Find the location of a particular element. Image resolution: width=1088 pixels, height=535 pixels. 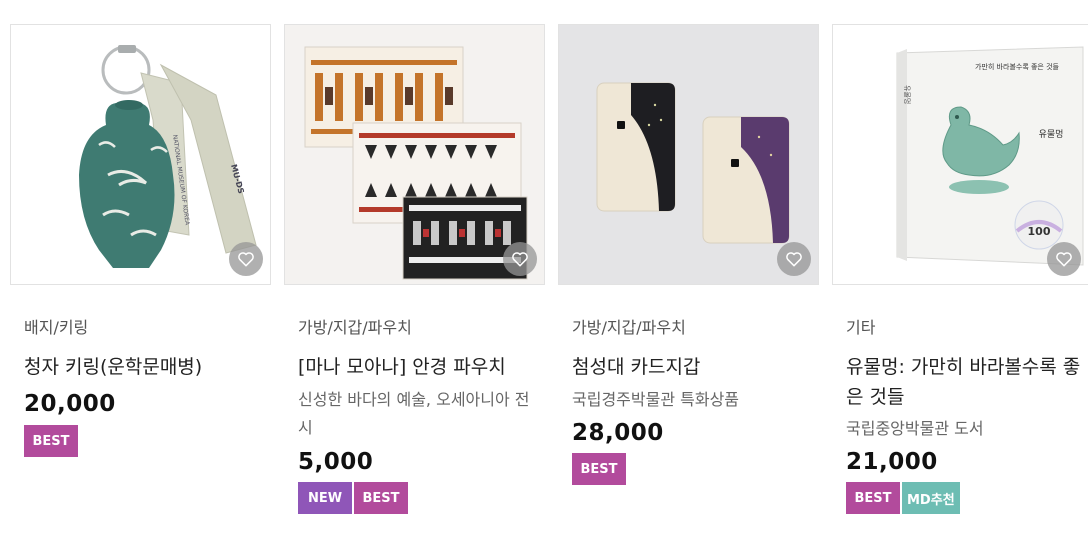

product-description: 신성한 바다의 예술, 오세아니아 전시 is located at coordinates (414, 413).